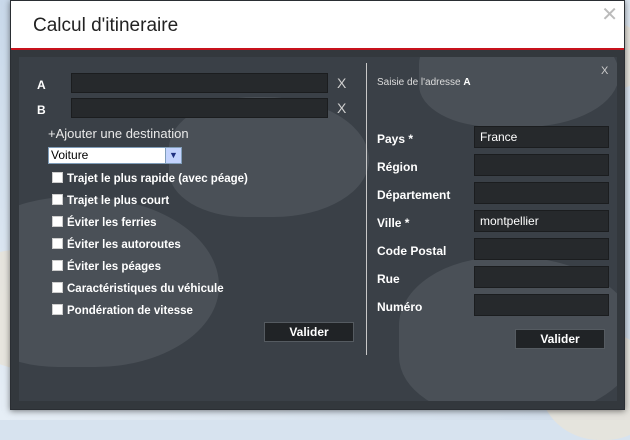 This screenshot has width=630, height=440. I want to click on country-label: Pays *, so click(395, 139).